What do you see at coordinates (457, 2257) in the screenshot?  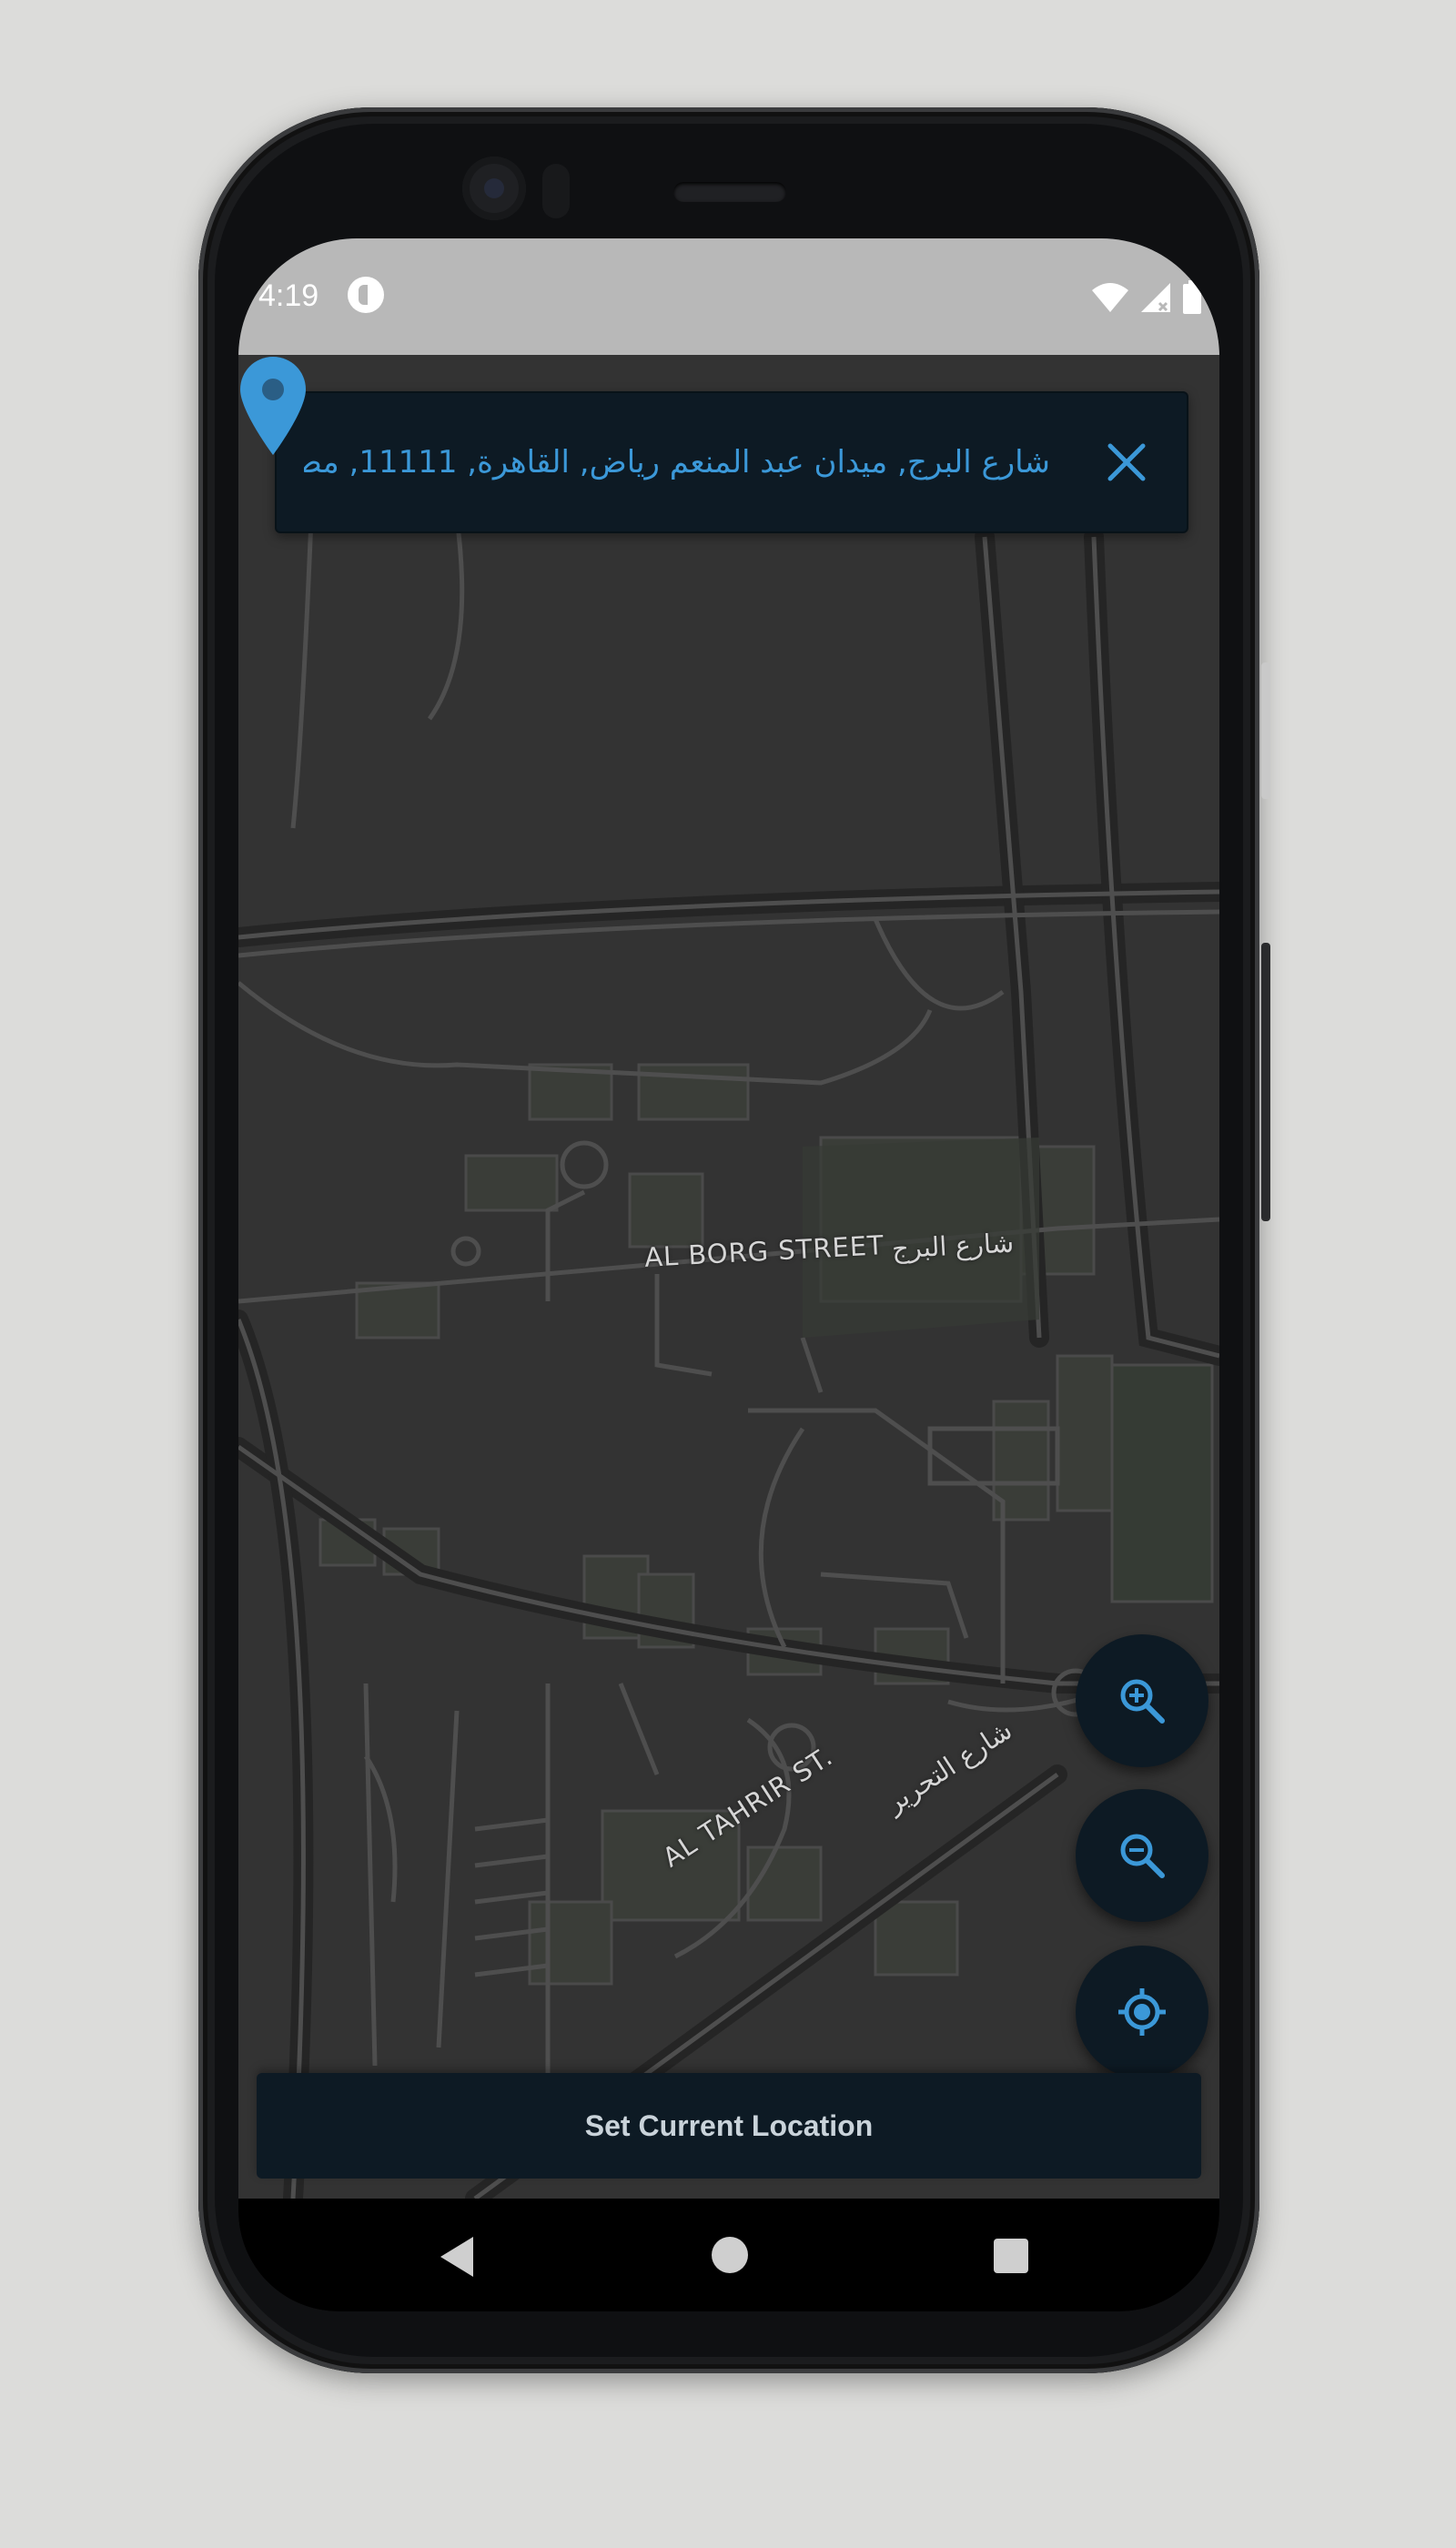 I see `back-icon` at bounding box center [457, 2257].